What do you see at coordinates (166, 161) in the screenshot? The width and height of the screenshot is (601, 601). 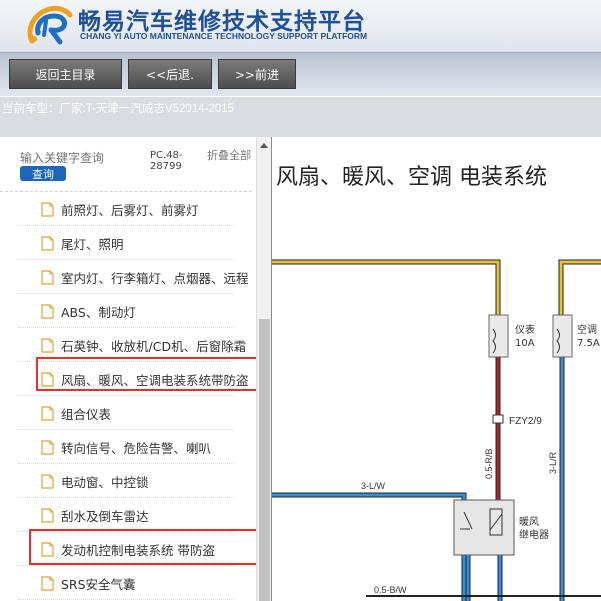 I see `pc-code: PC.48-28799` at bounding box center [166, 161].